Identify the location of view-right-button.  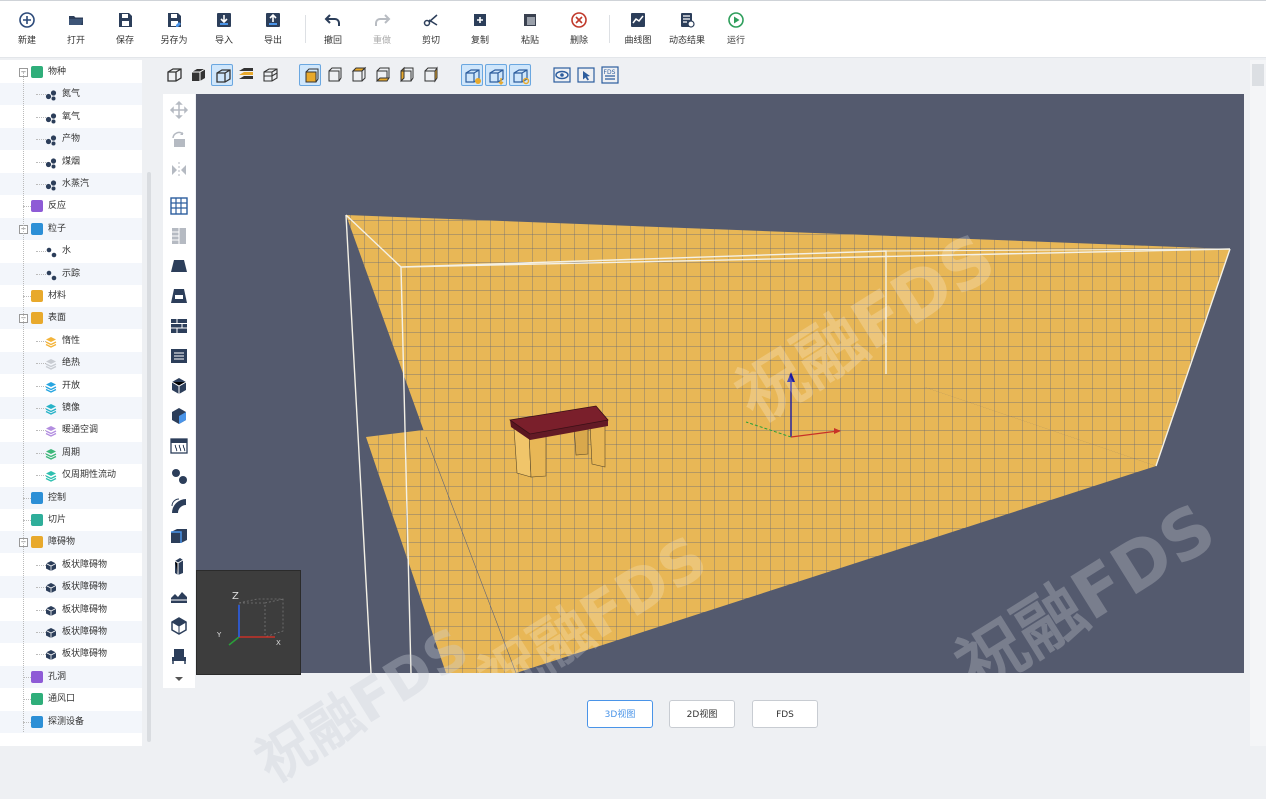
(430, 75).